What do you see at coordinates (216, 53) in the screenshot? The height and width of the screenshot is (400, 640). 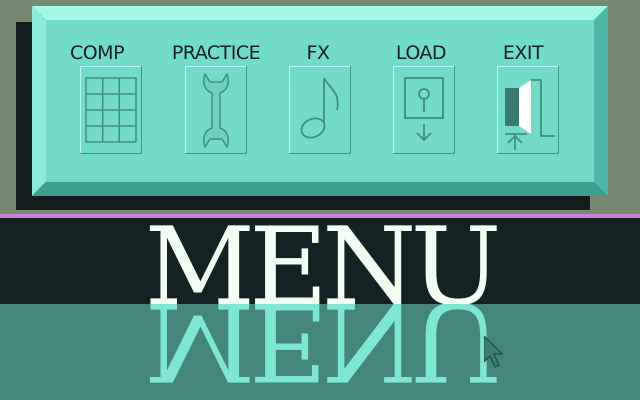 I see `menu-item-label: PRACTICE` at bounding box center [216, 53].